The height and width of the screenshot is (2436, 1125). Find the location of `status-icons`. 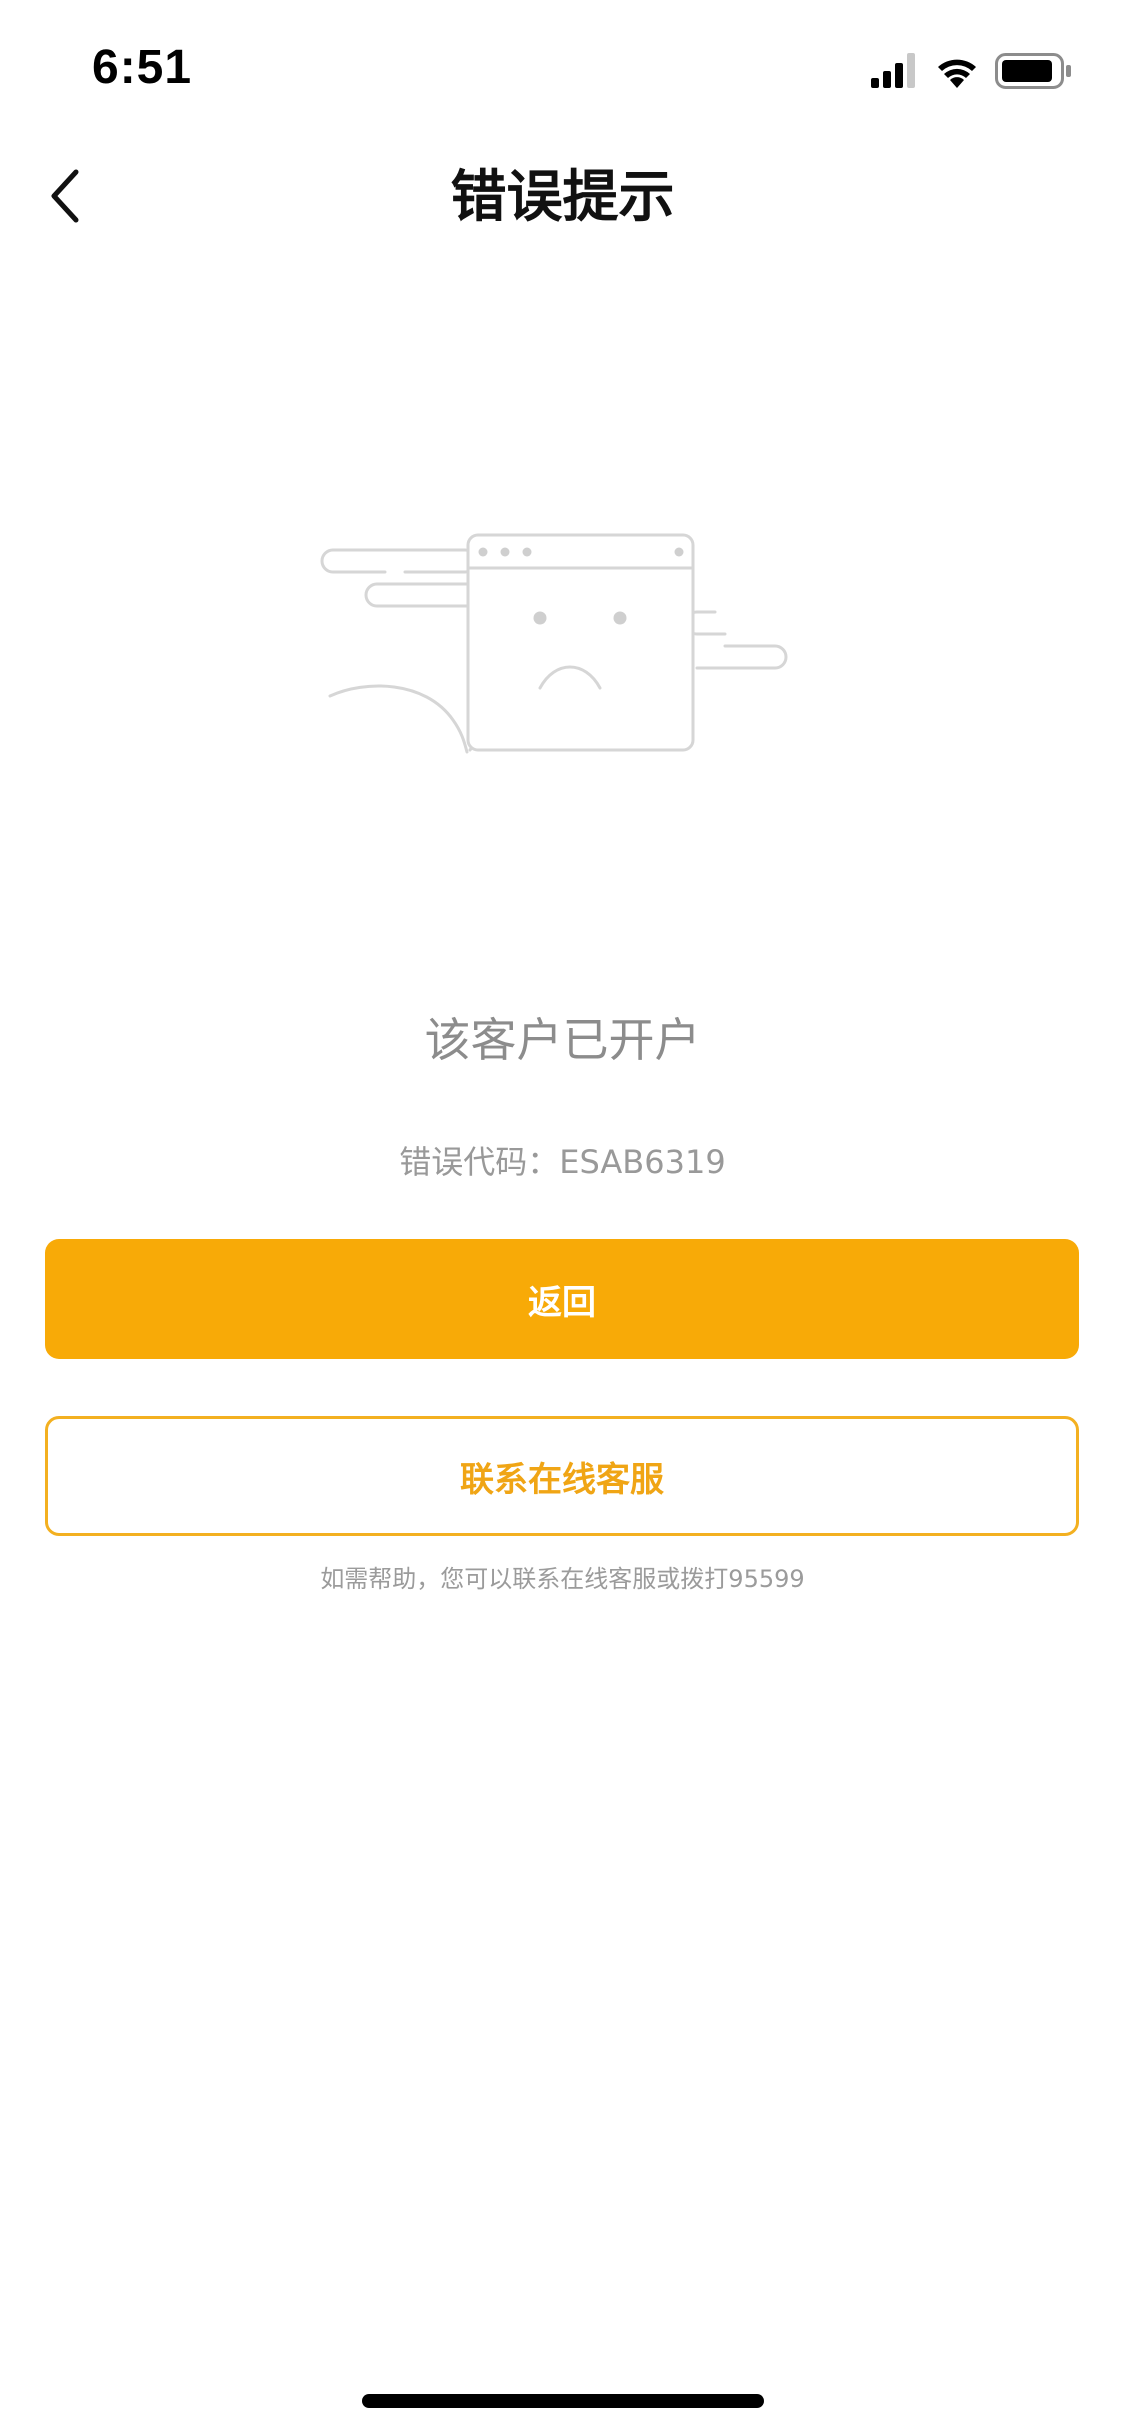

status-icons is located at coordinates (976, 70).